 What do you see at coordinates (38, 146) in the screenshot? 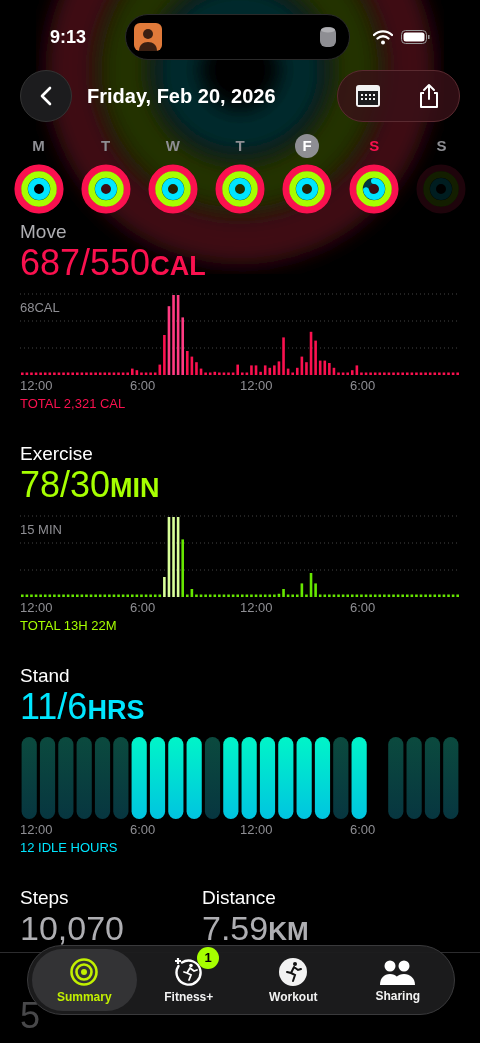
I see `day-label: M` at bounding box center [38, 146].